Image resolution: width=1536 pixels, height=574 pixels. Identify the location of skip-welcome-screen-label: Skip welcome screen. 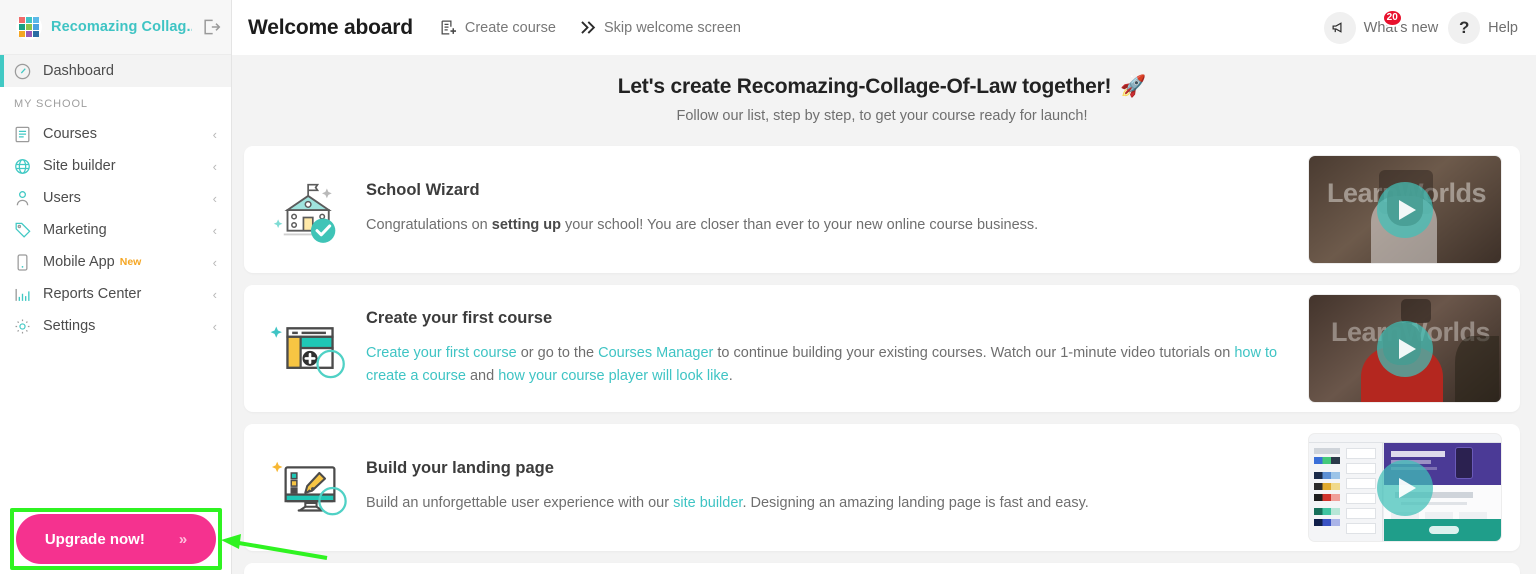
(672, 27).